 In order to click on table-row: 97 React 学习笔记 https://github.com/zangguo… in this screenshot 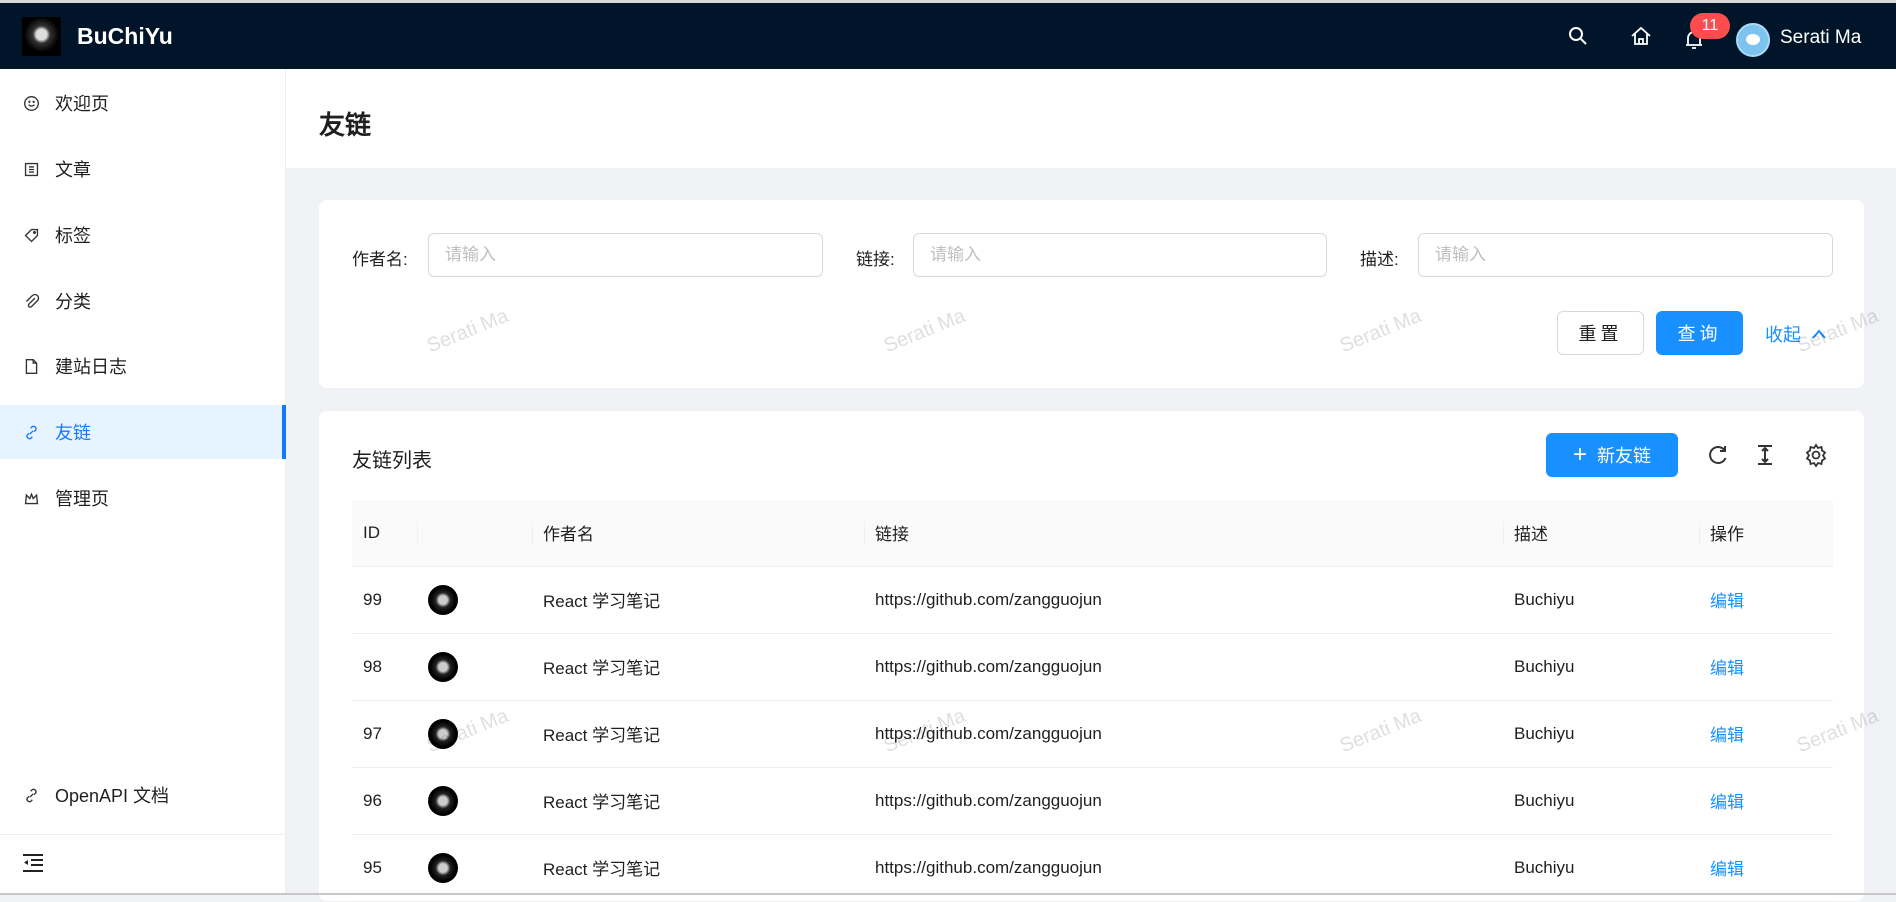, I will do `click(1092, 734)`.